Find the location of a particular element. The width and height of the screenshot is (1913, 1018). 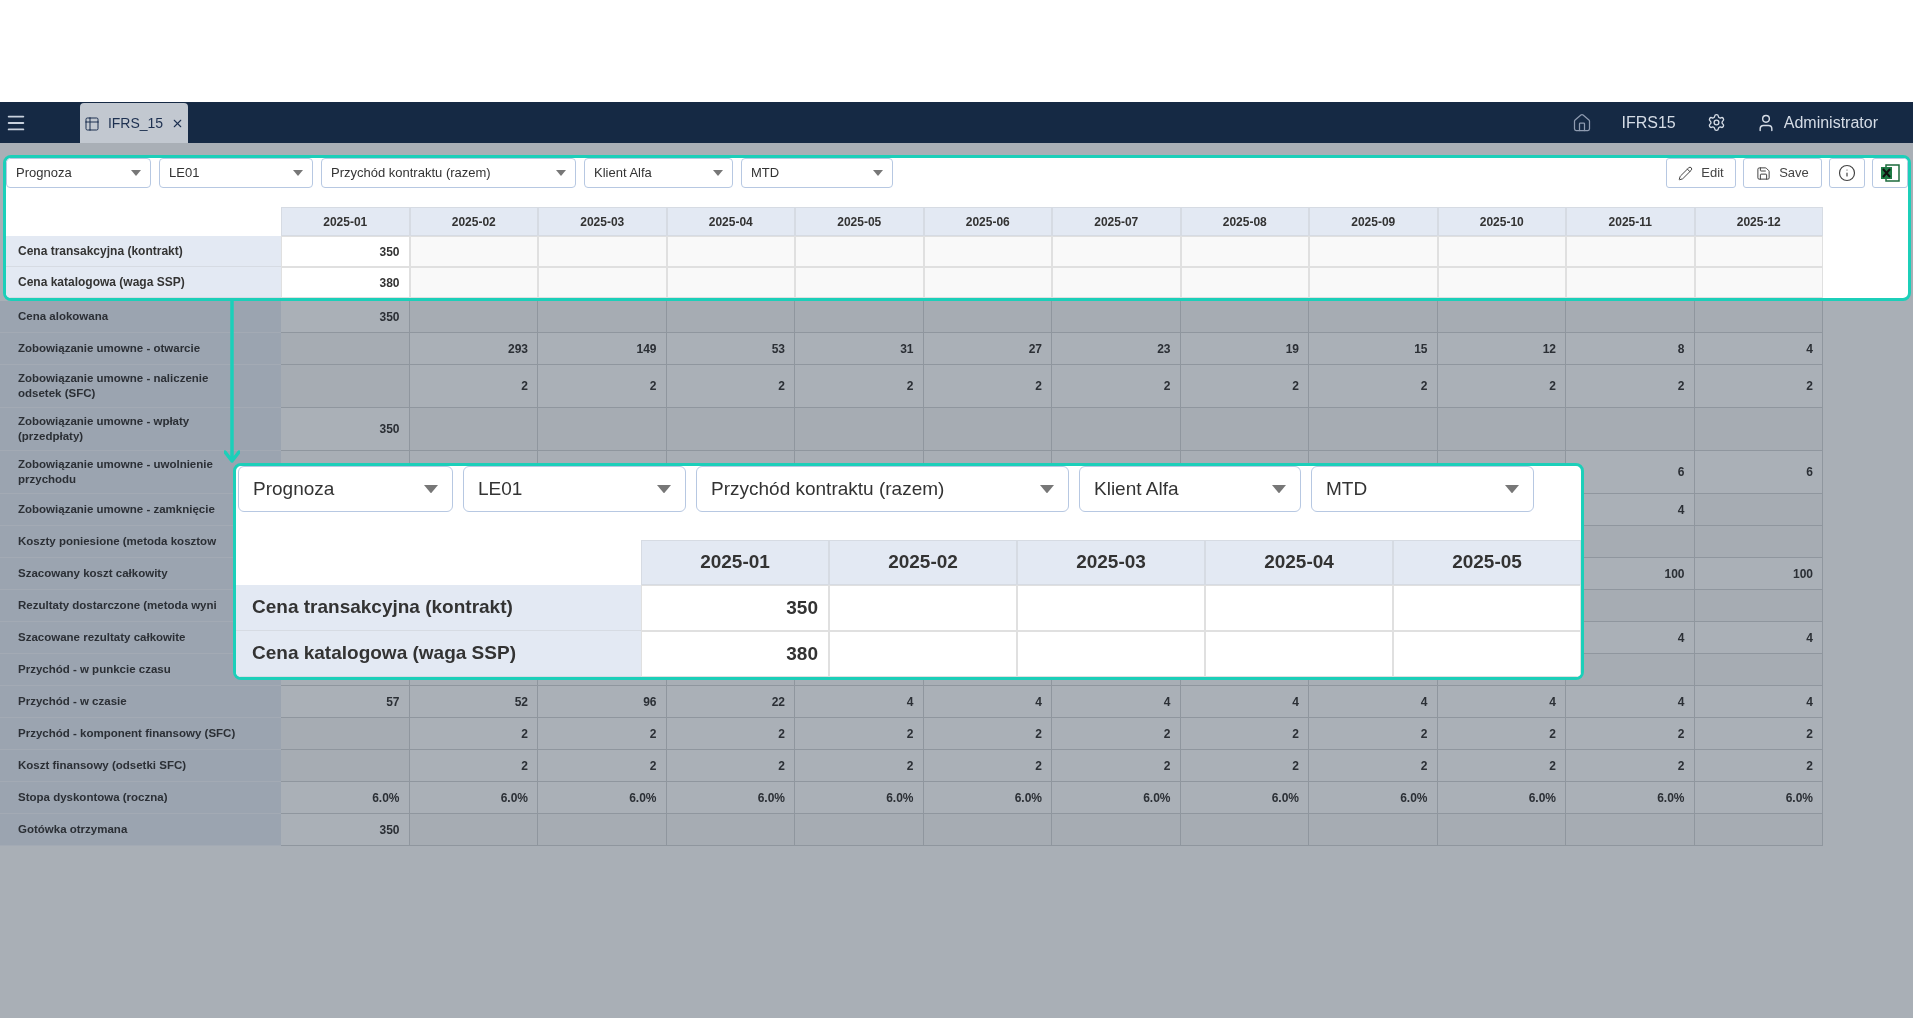

edit-button: Edit is located at coordinates (1701, 173).